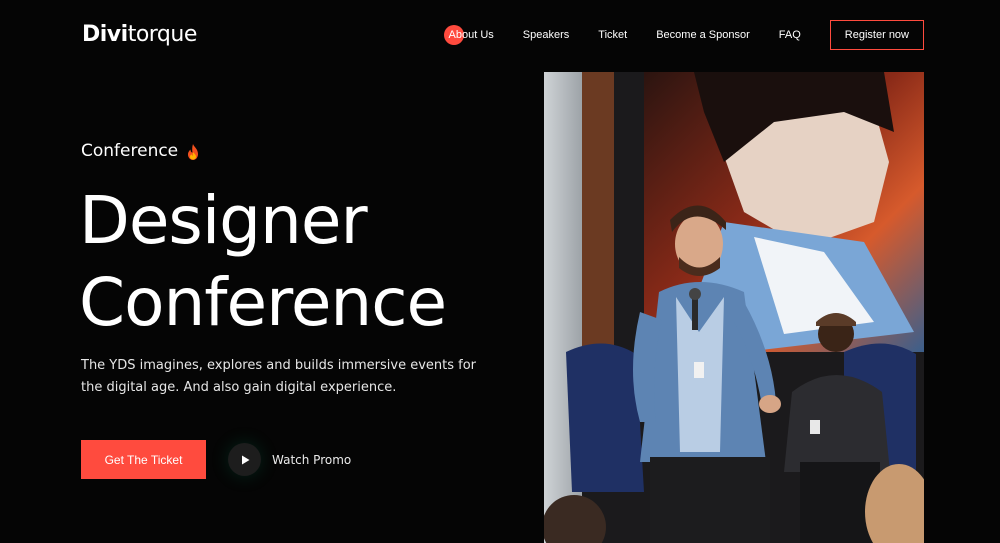  I want to click on nav-item-faq: FAQ, so click(790, 35).